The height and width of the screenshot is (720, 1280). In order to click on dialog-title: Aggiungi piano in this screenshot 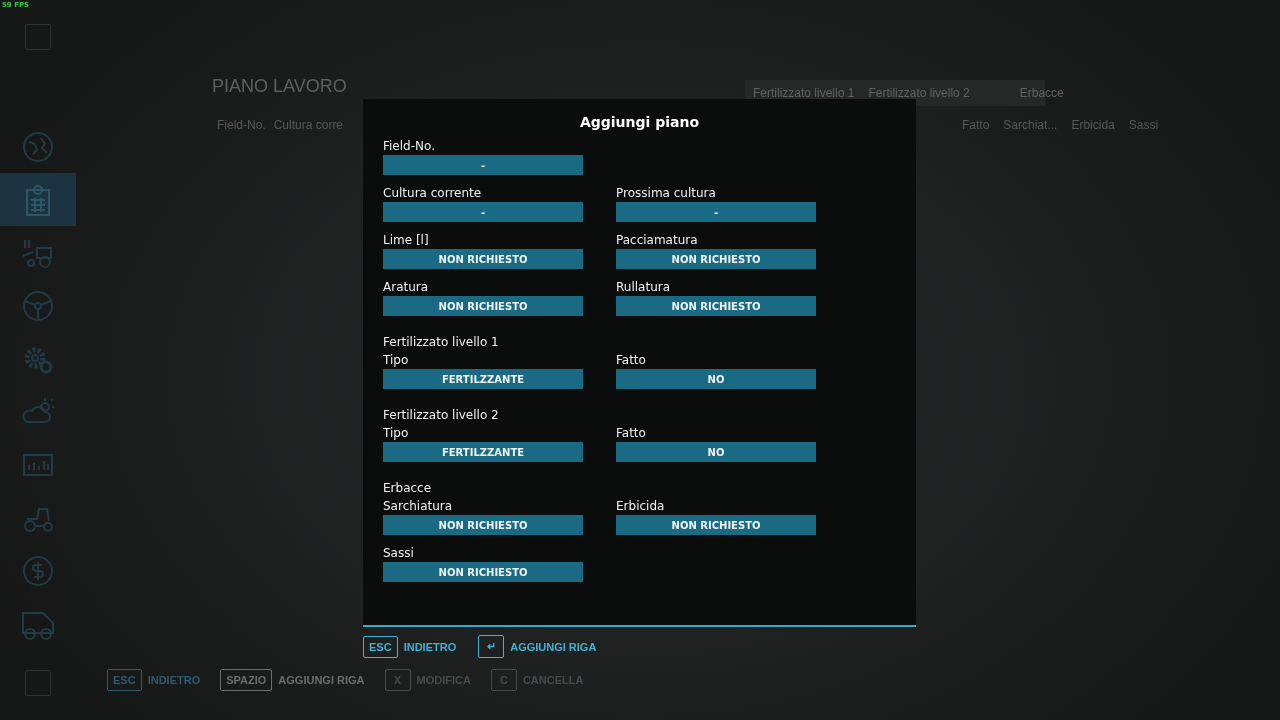, I will do `click(639, 122)`.